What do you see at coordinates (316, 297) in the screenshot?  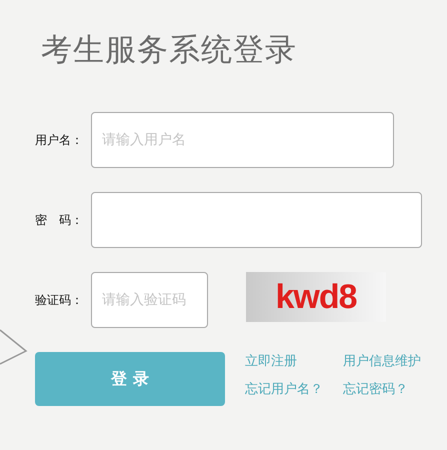 I see `captcha-image: kwd8` at bounding box center [316, 297].